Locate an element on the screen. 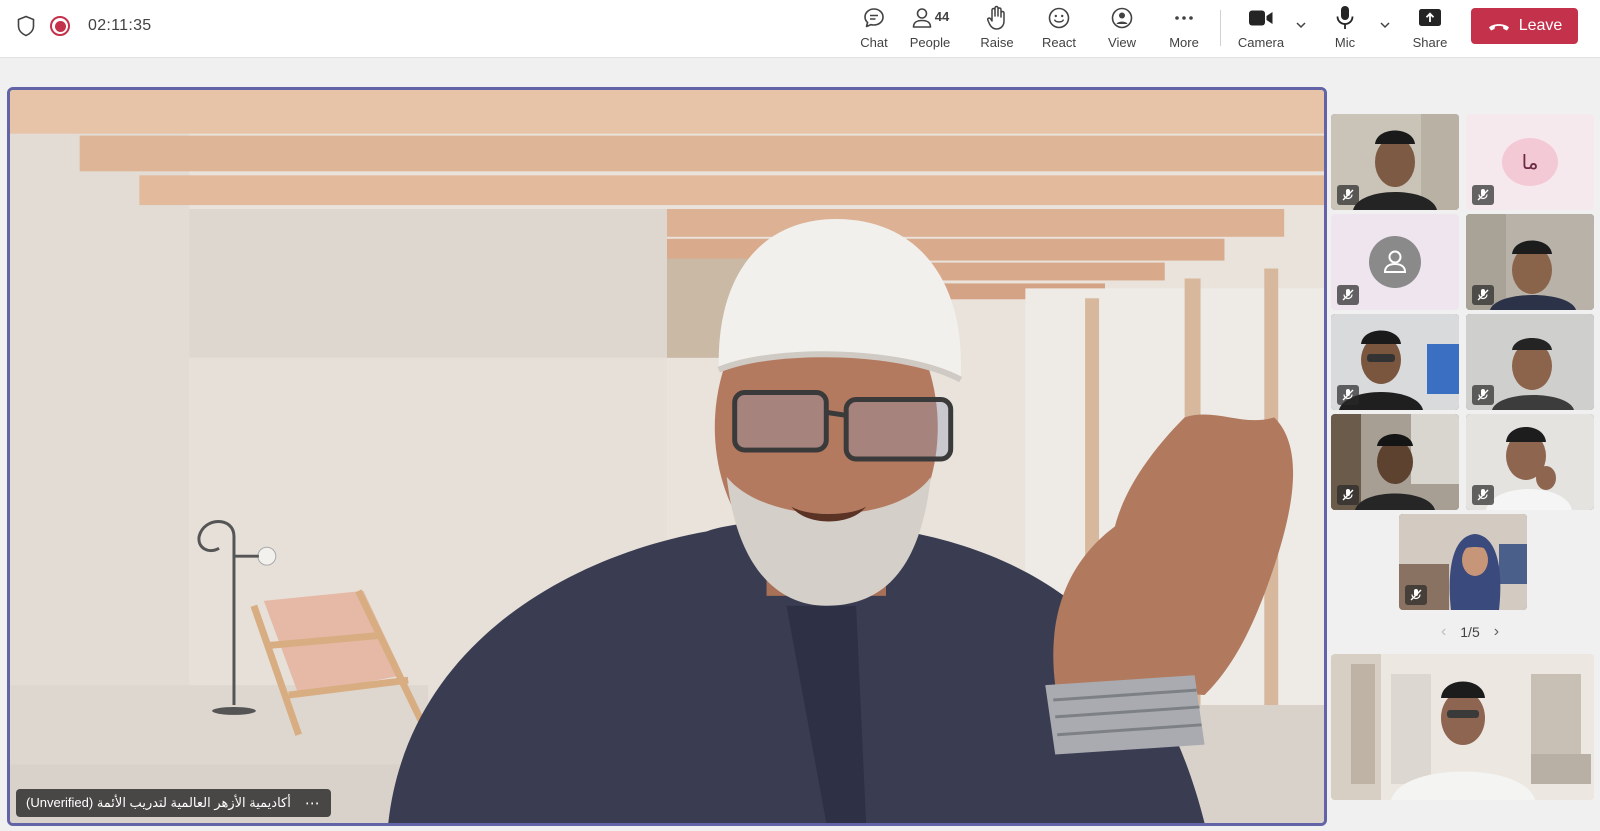 This screenshot has height=831, width=1600. chat-button: Chat is located at coordinates (874, 28).